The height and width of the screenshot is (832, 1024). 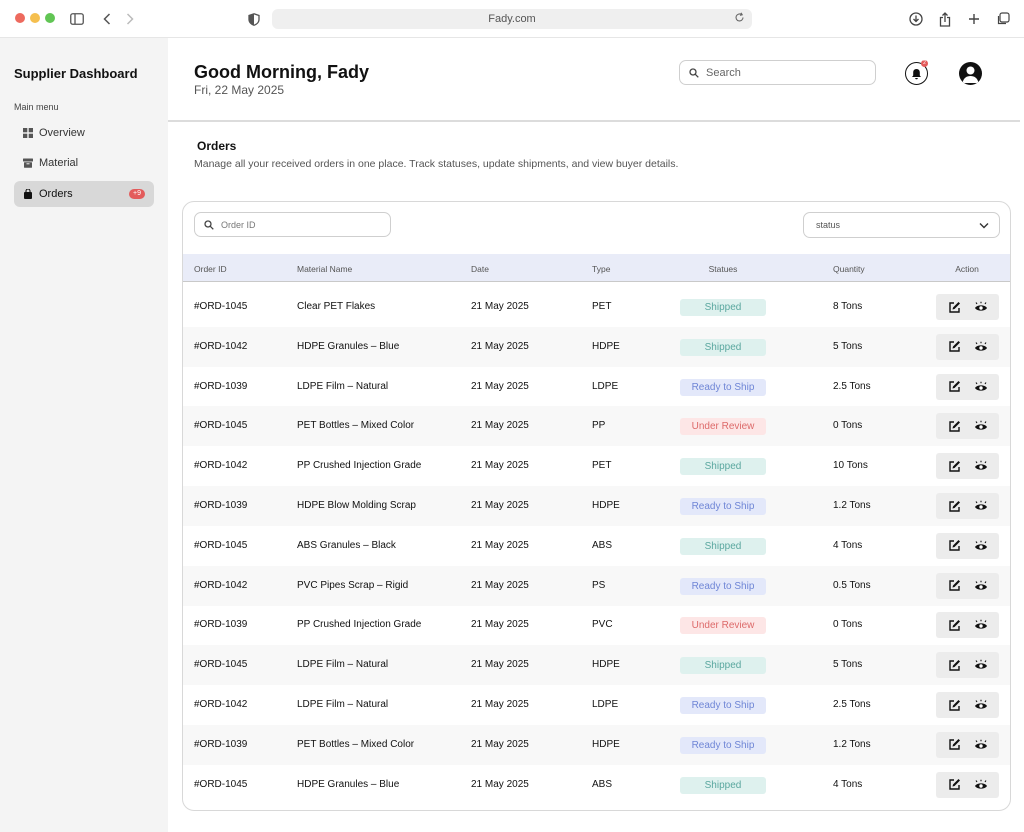 What do you see at coordinates (221, 505) in the screenshot?
I see `order-id-cell: #ORD-1039` at bounding box center [221, 505].